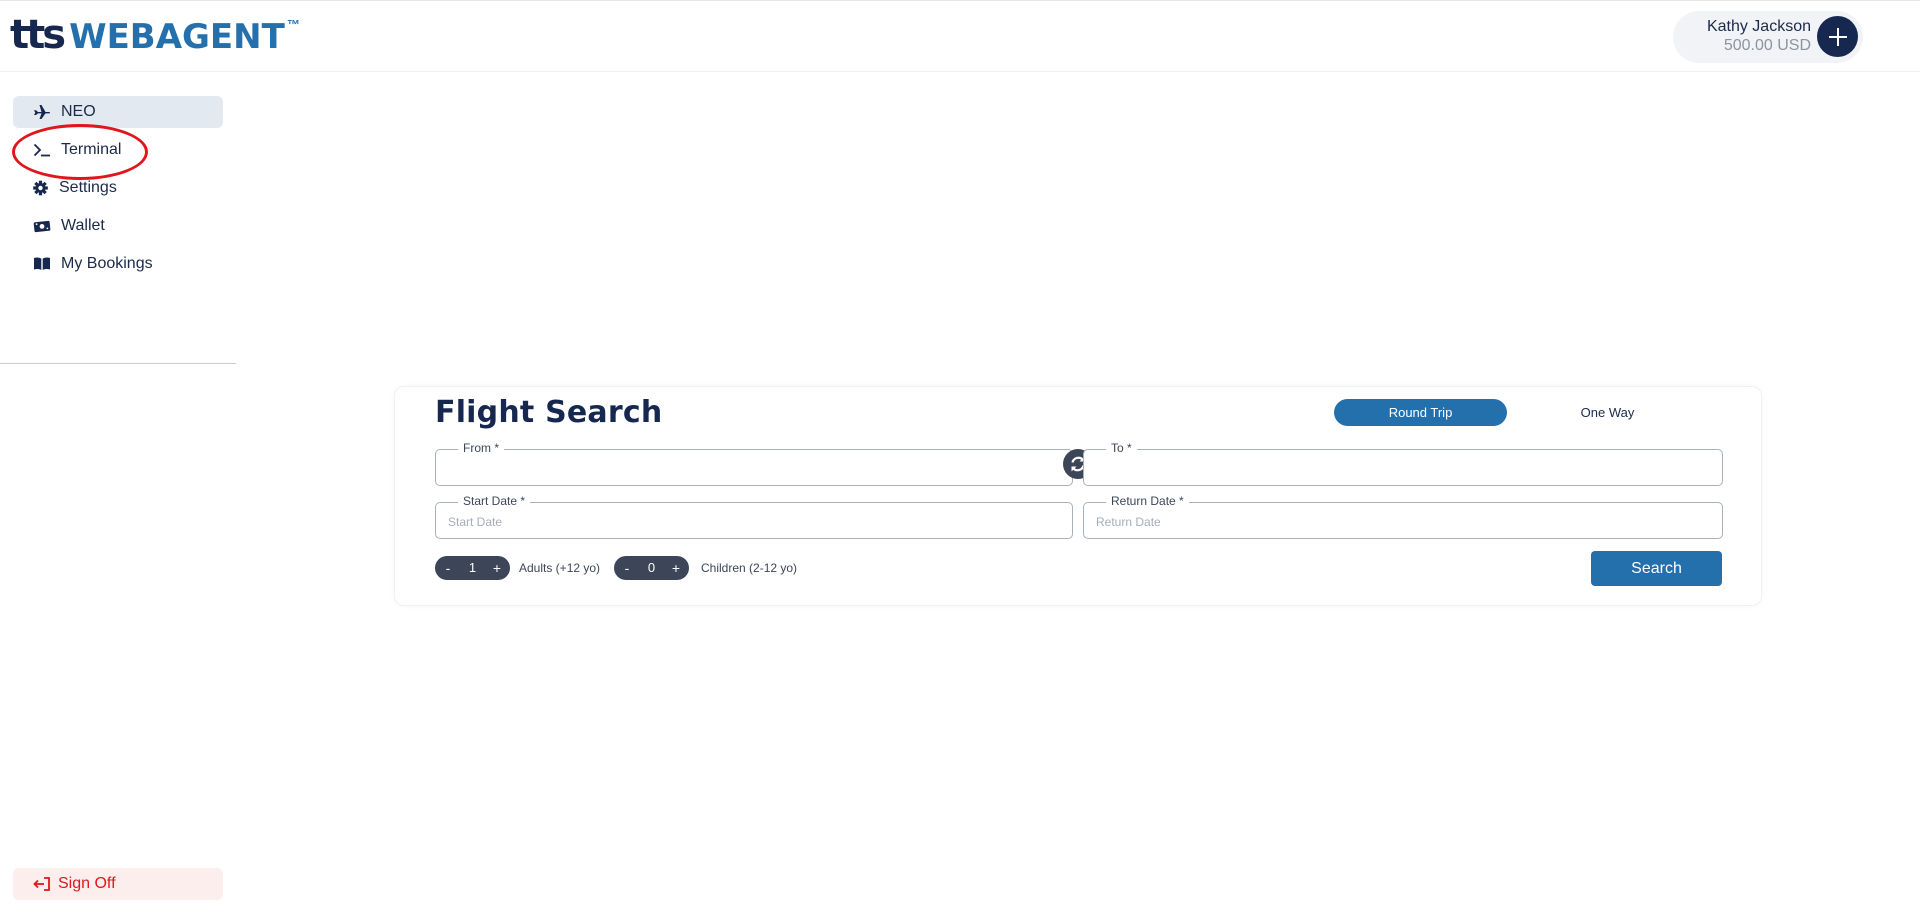 The height and width of the screenshot is (919, 1920). I want to click on adults-count: 1, so click(472, 567).